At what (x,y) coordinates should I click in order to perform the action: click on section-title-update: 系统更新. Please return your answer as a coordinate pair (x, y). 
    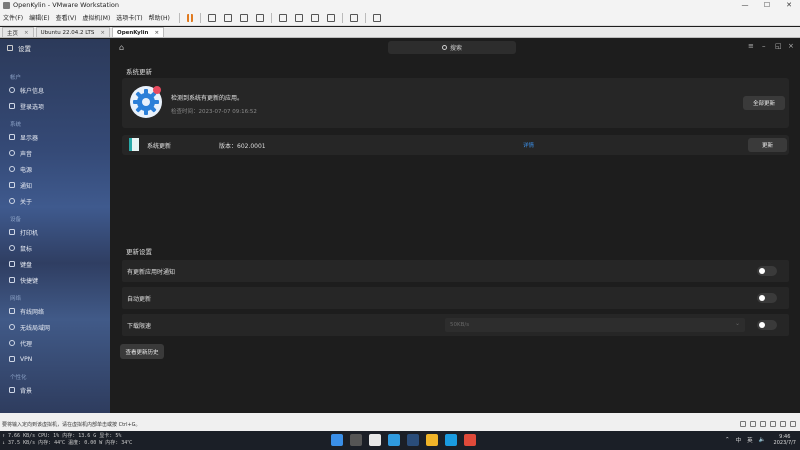
    Looking at the image, I should click on (139, 72).